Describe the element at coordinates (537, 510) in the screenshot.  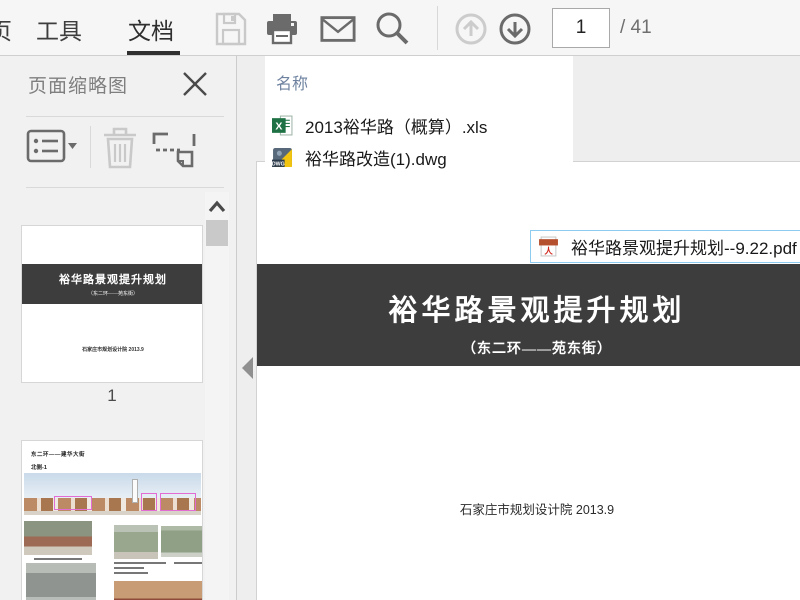
I see `document-footer: 石家庄市规划设计院 2013.9` at that location.